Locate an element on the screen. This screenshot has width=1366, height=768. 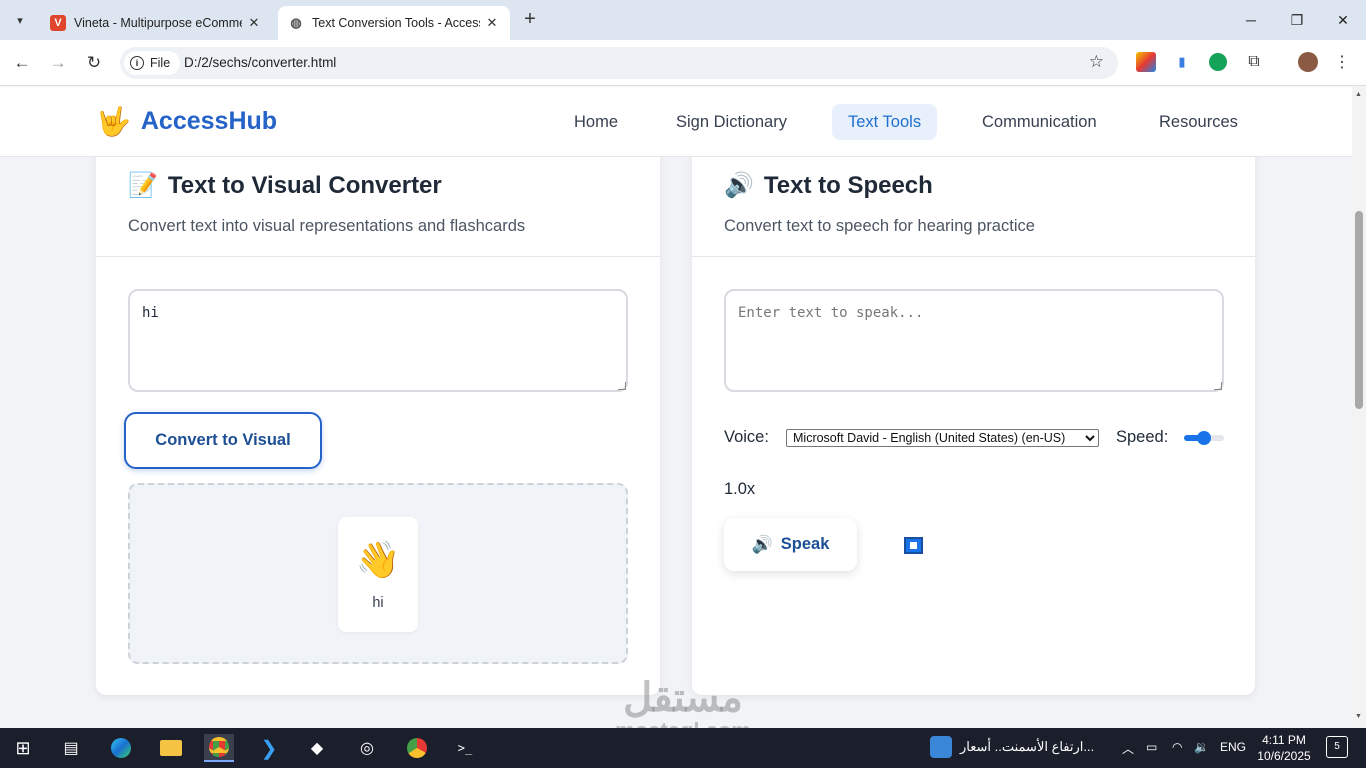
slider-handle is located at coordinates (1204, 438).